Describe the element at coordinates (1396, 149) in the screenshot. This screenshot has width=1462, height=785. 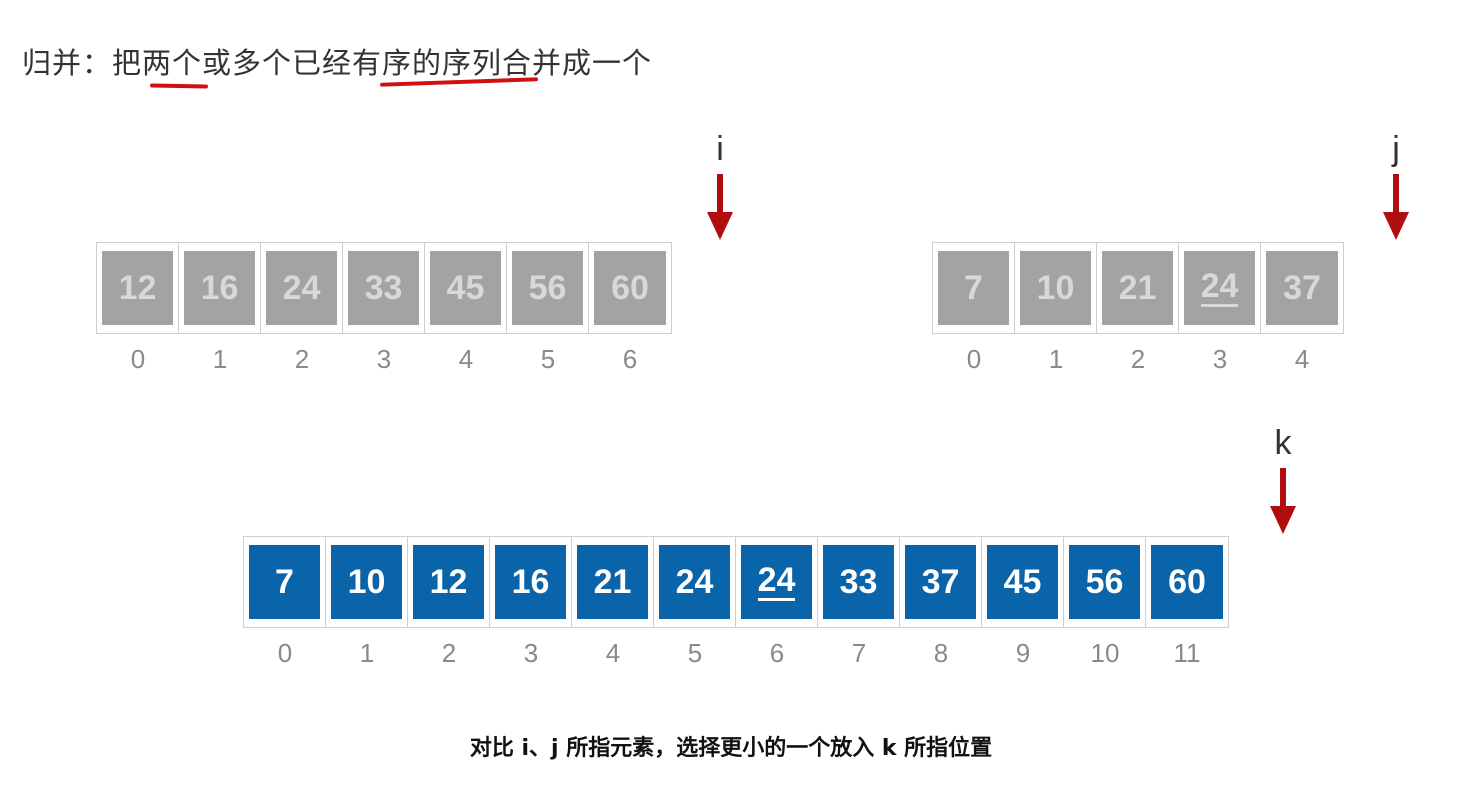
I see `pointer-label: j` at that location.